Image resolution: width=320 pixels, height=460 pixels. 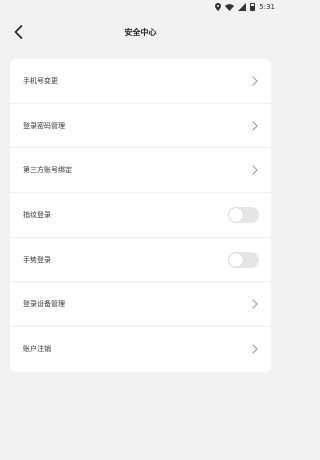 I want to click on setting-device-management: 登录设备管理, so click(x=140, y=305).